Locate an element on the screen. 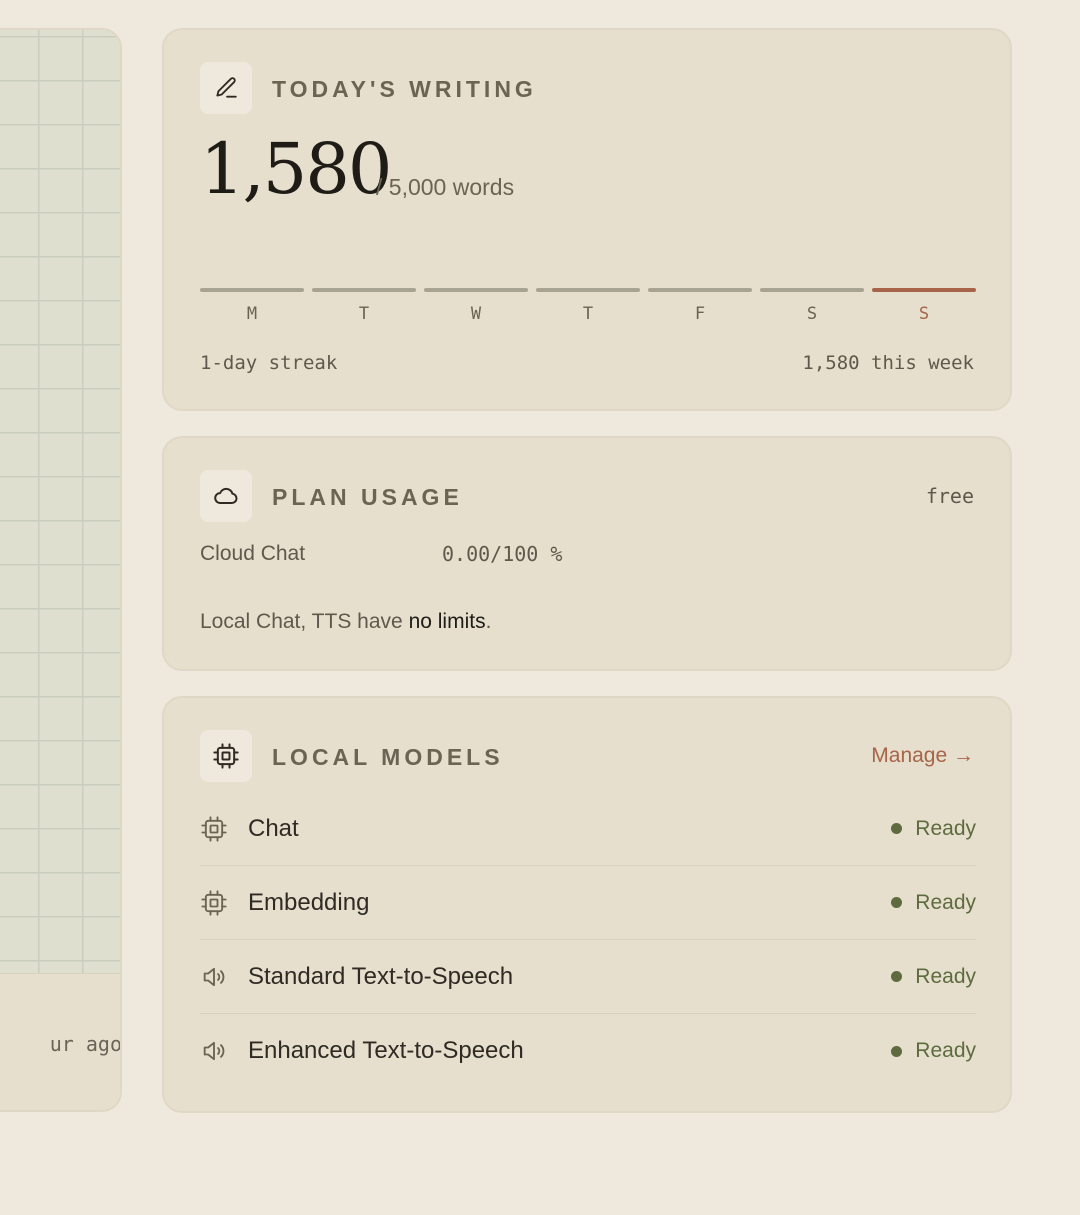 The height and width of the screenshot is (1215, 1080). model-name: Chat is located at coordinates (273, 828).